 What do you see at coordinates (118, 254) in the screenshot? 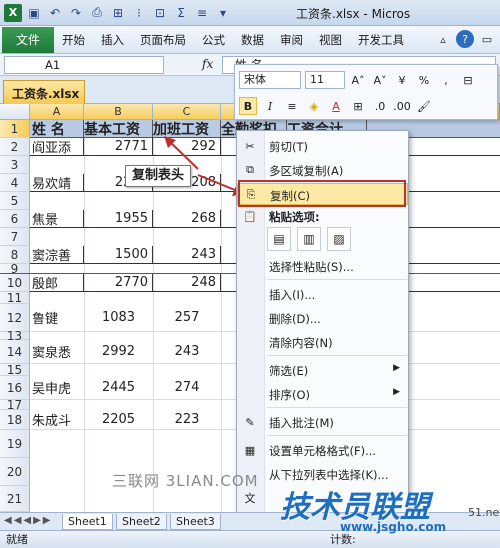
I see `base-cell: 1500` at bounding box center [118, 254].